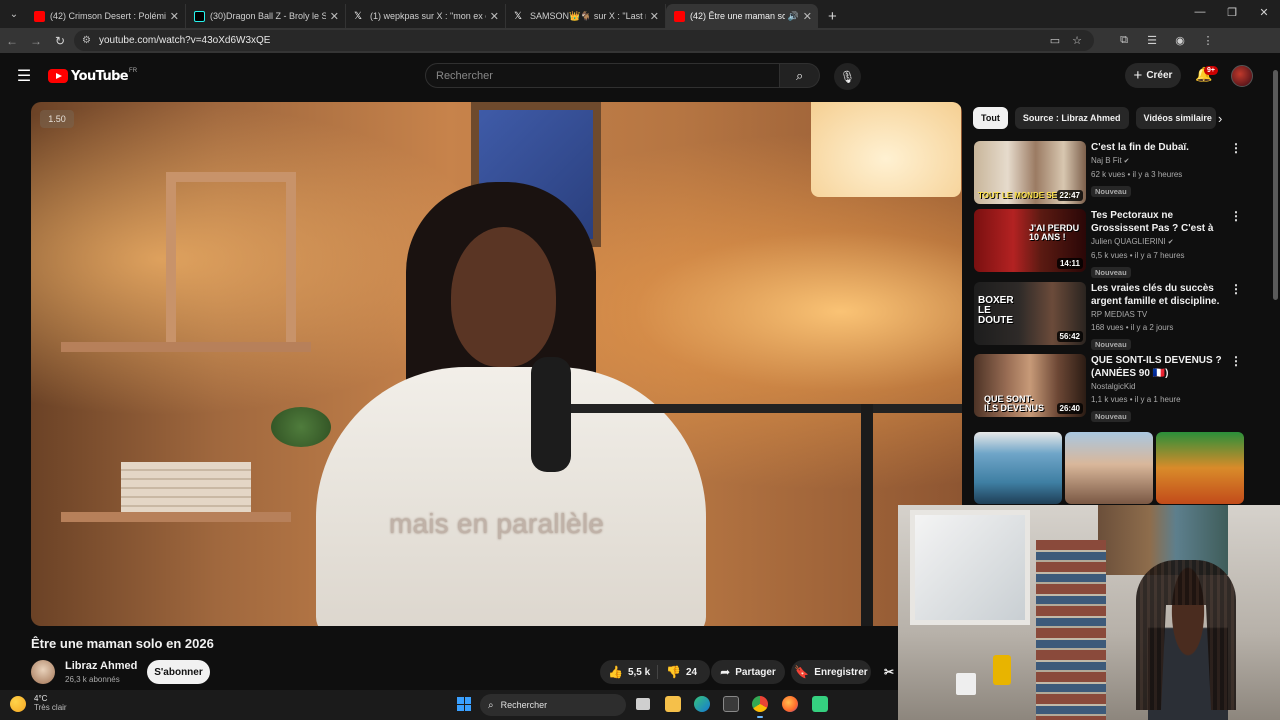 The width and height of the screenshot is (1280, 720). Describe the element at coordinates (1158, 367) in the screenshot. I see `recommendation-title: QUE SONT-ILS DEVENUS ? (ANNÉES 90 🇫🇷)` at that location.